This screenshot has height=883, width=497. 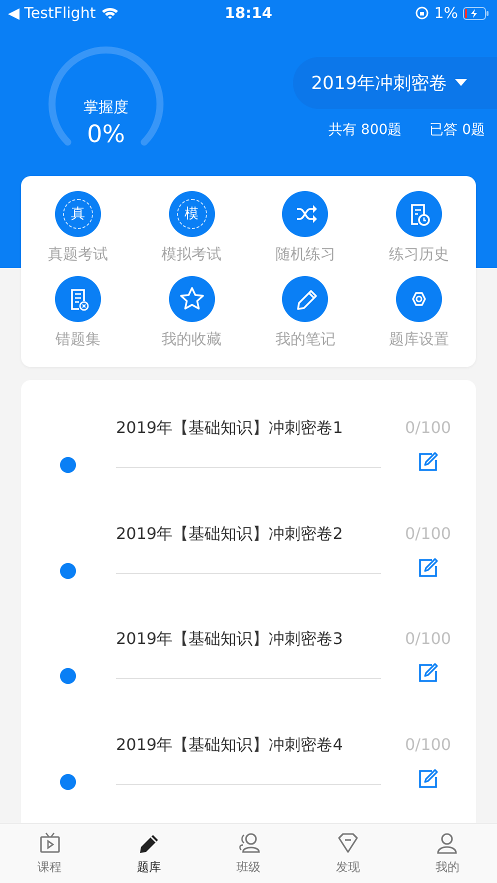 I want to click on feature-button: 题库设置, so click(x=419, y=312).